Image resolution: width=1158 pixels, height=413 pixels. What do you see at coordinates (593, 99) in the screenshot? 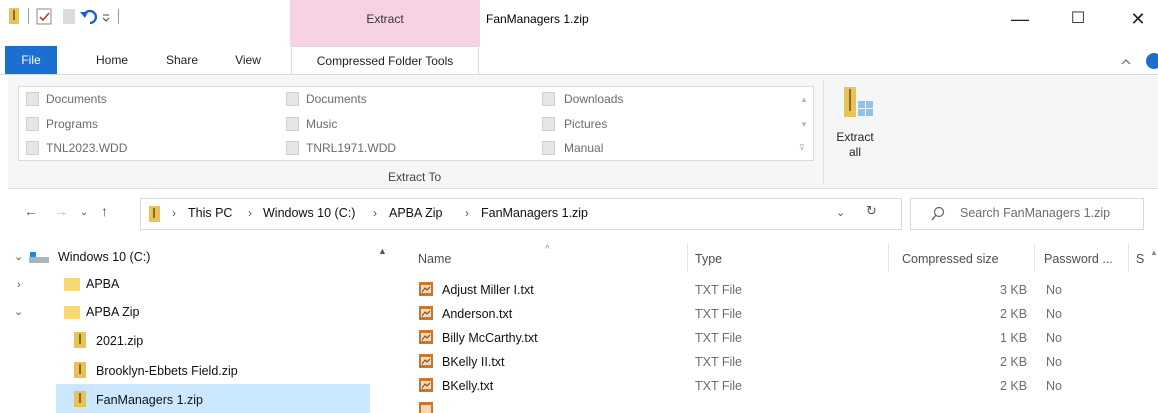
I see `destination-downloads: Downloads` at bounding box center [593, 99].